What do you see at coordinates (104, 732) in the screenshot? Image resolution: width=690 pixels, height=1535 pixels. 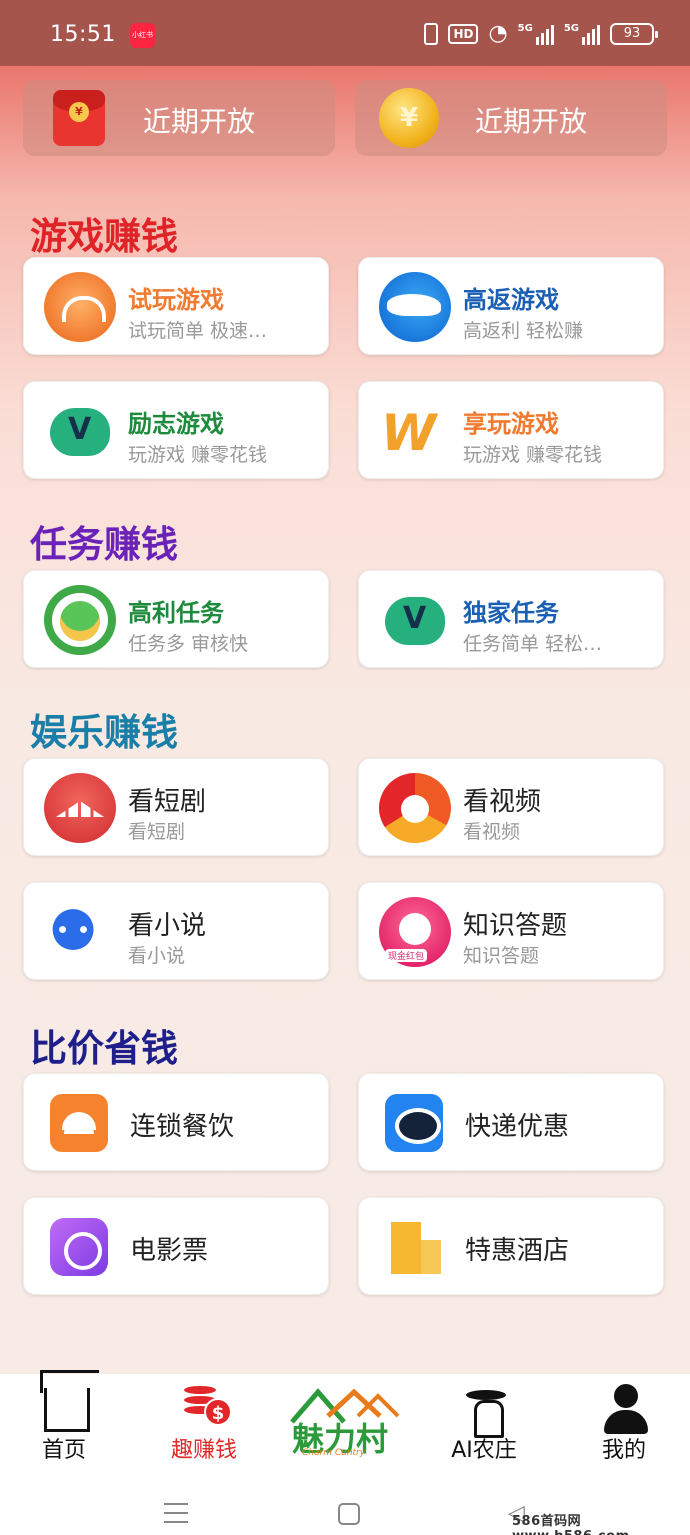 I see `section-title-entertainment: 娱乐赚钱` at bounding box center [104, 732].